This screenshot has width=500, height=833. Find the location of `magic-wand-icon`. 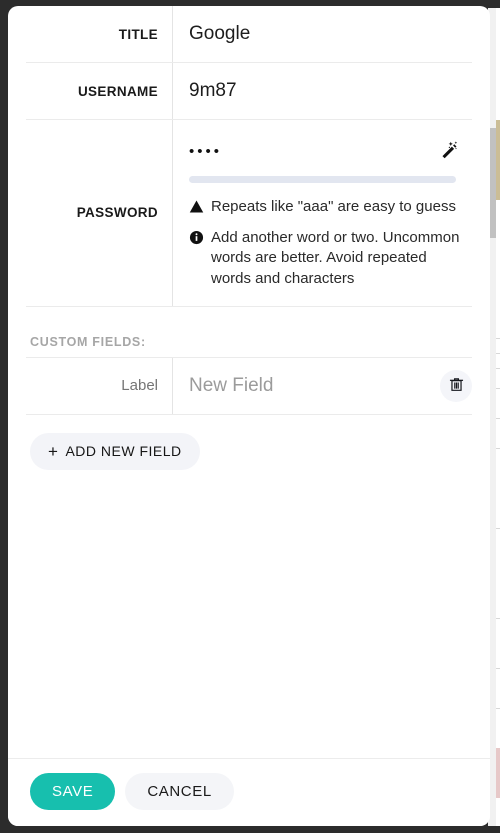

magic-wand-icon is located at coordinates (448, 150).